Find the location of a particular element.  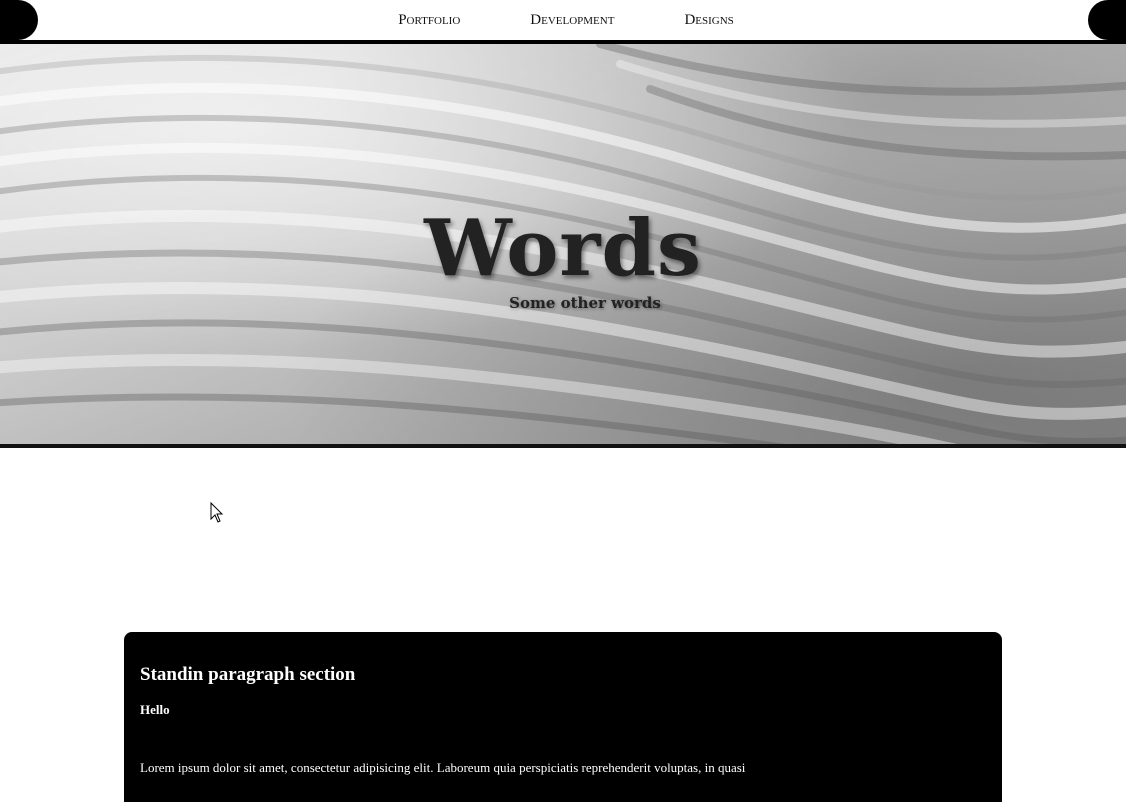

nav-link-portfolio: Portfolio is located at coordinates (426, 20).